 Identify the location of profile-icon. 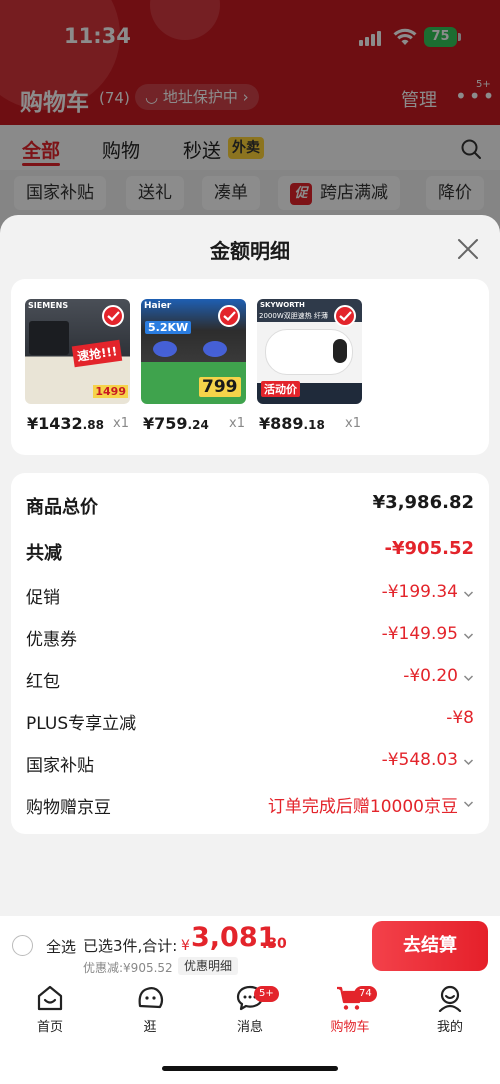
(450, 998).